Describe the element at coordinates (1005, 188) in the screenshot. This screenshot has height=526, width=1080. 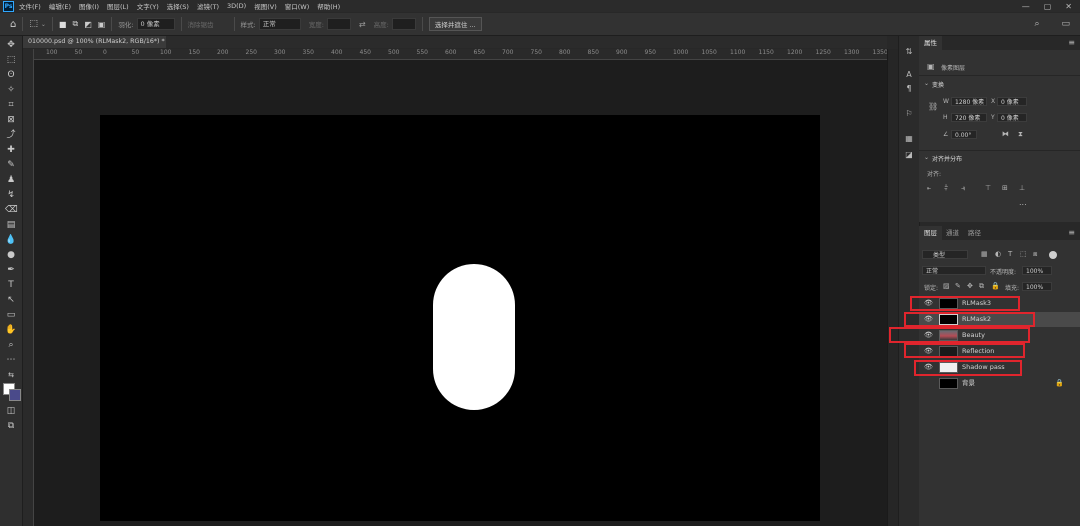
I see `align-center-v-icon: ⊞` at that location.